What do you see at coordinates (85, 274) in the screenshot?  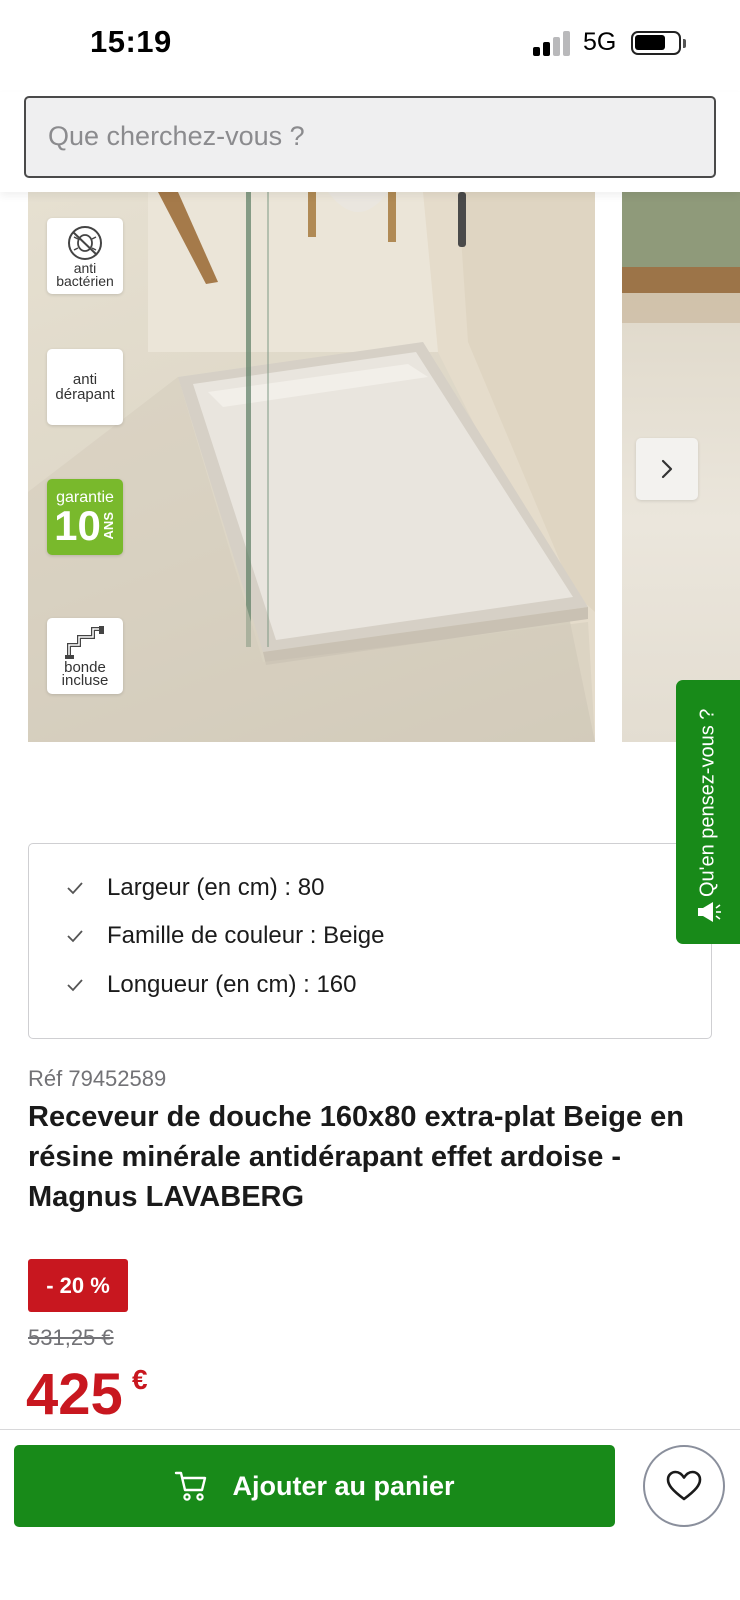 I see `antibacterial-label: anti bactérien` at bounding box center [85, 274].